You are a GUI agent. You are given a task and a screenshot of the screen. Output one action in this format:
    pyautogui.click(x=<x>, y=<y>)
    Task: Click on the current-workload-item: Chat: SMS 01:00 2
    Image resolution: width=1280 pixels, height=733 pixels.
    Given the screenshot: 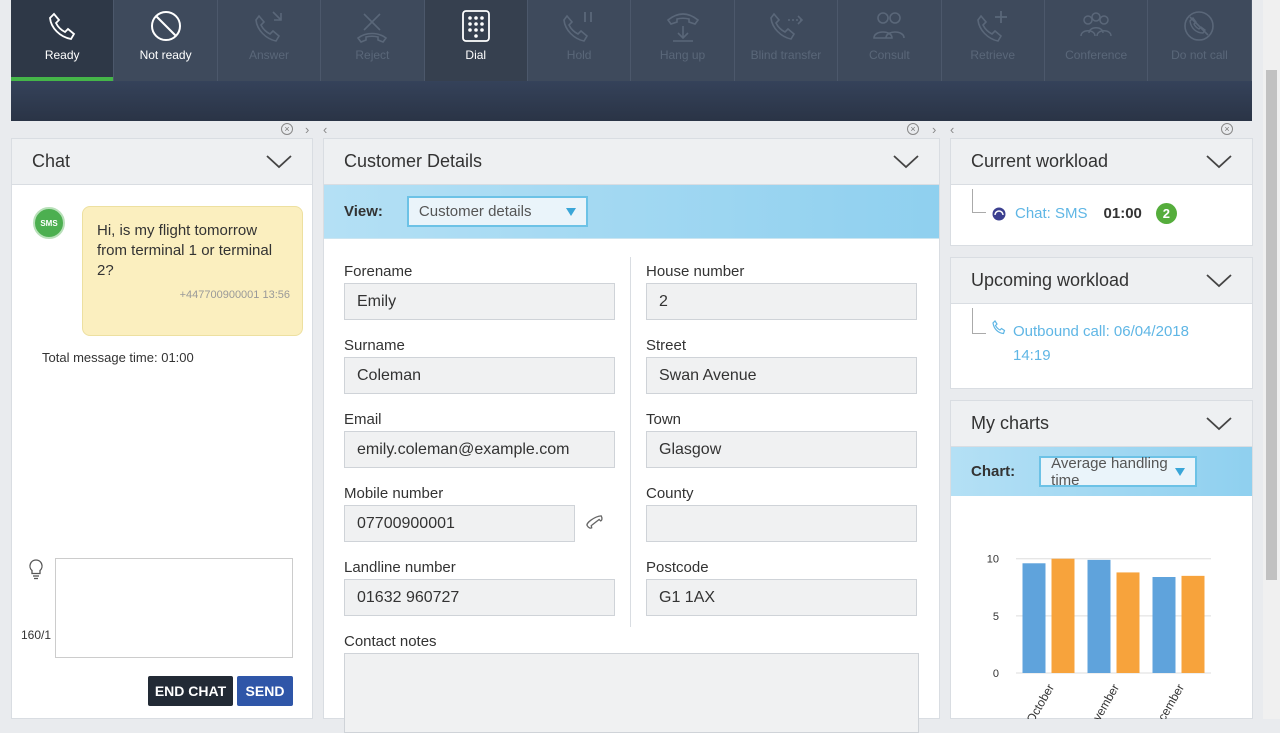 What is the action you would take?
    pyautogui.click(x=1084, y=213)
    